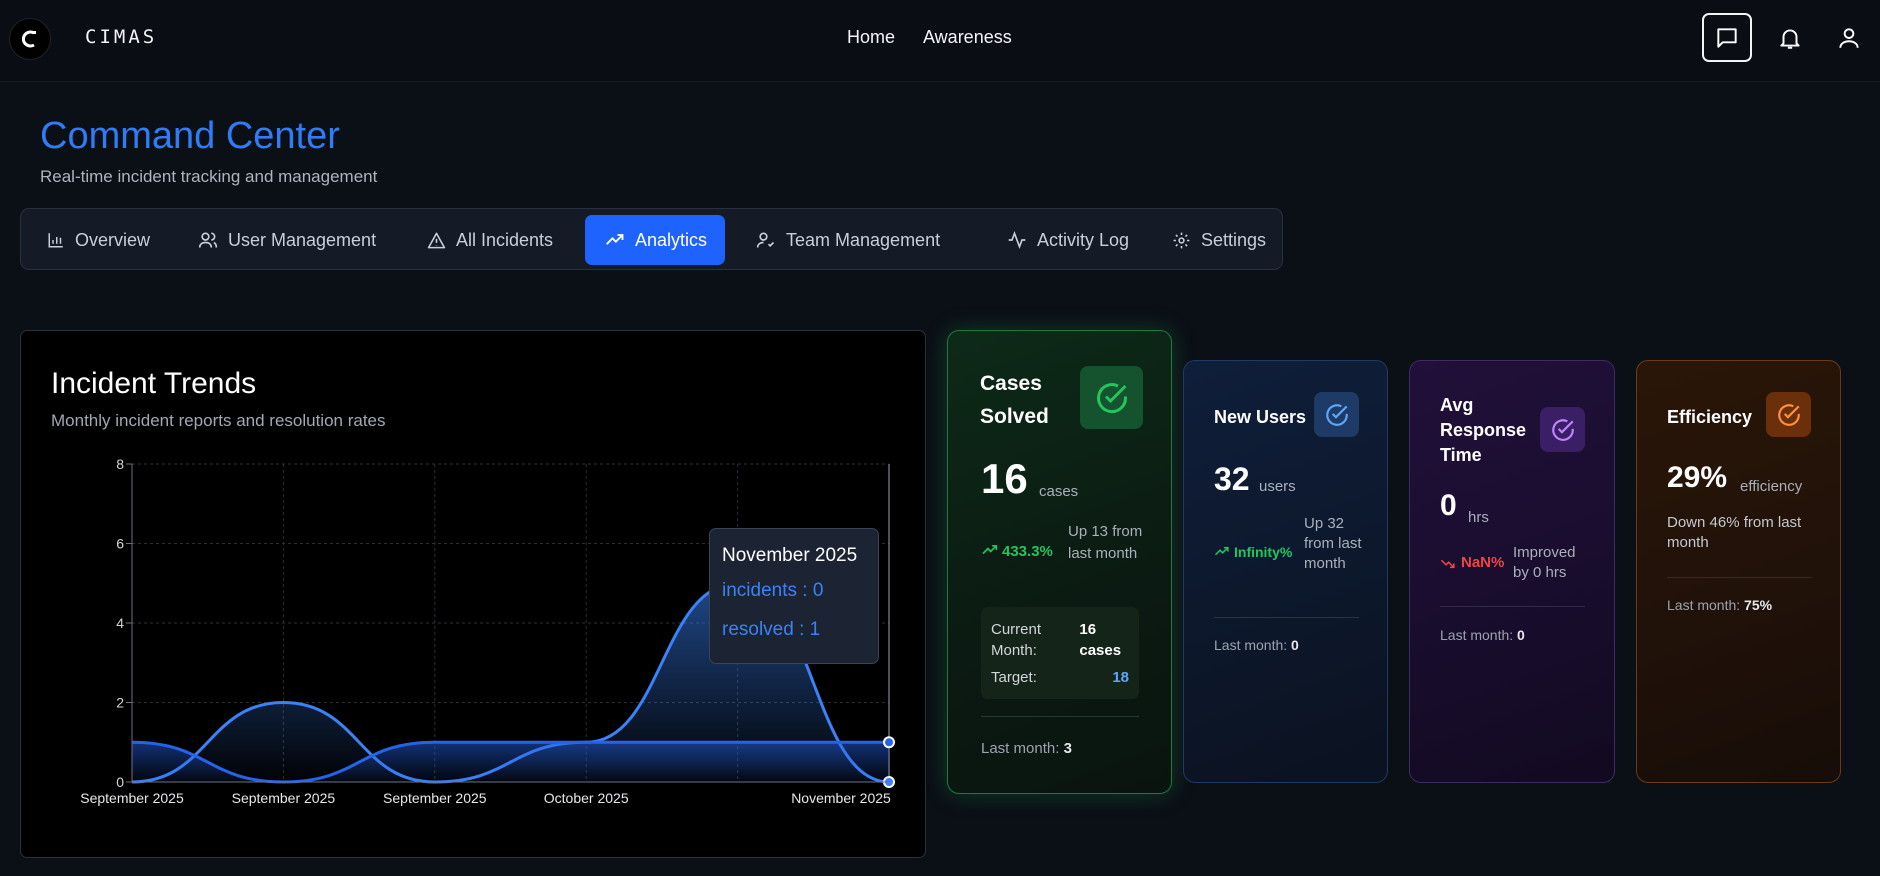 The width and height of the screenshot is (1880, 876). What do you see at coordinates (889, 742) in the screenshot?
I see `resolved-active-point` at bounding box center [889, 742].